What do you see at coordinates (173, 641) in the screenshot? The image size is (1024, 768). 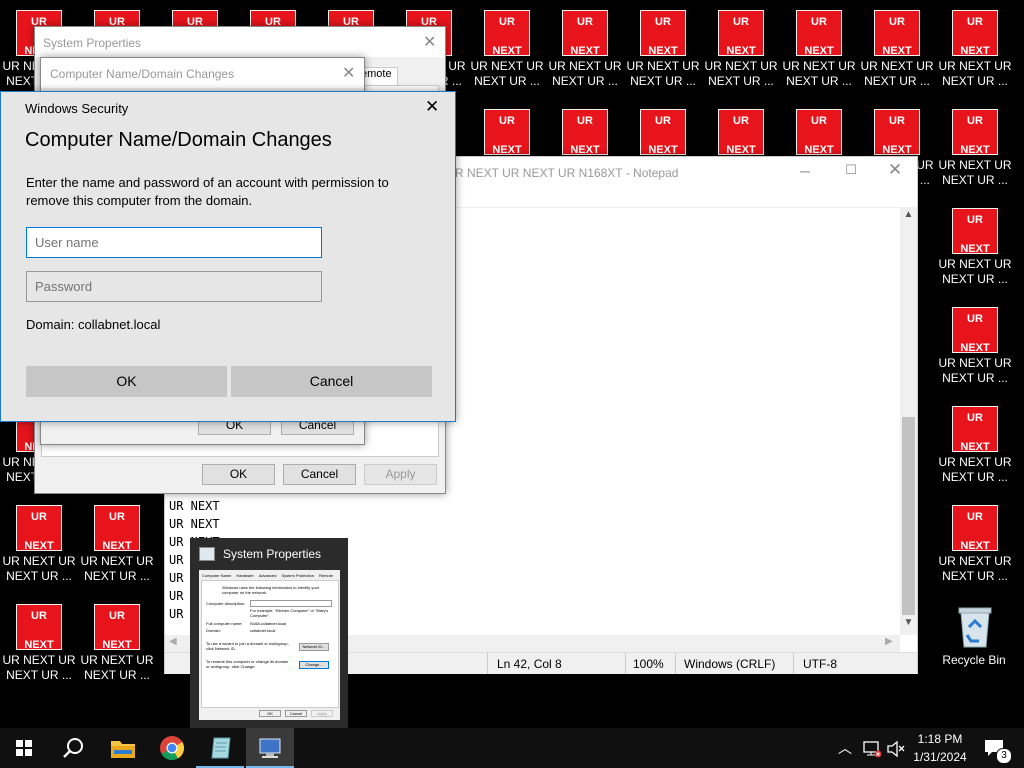 I see `scroll-left-icon: ◀` at bounding box center [173, 641].